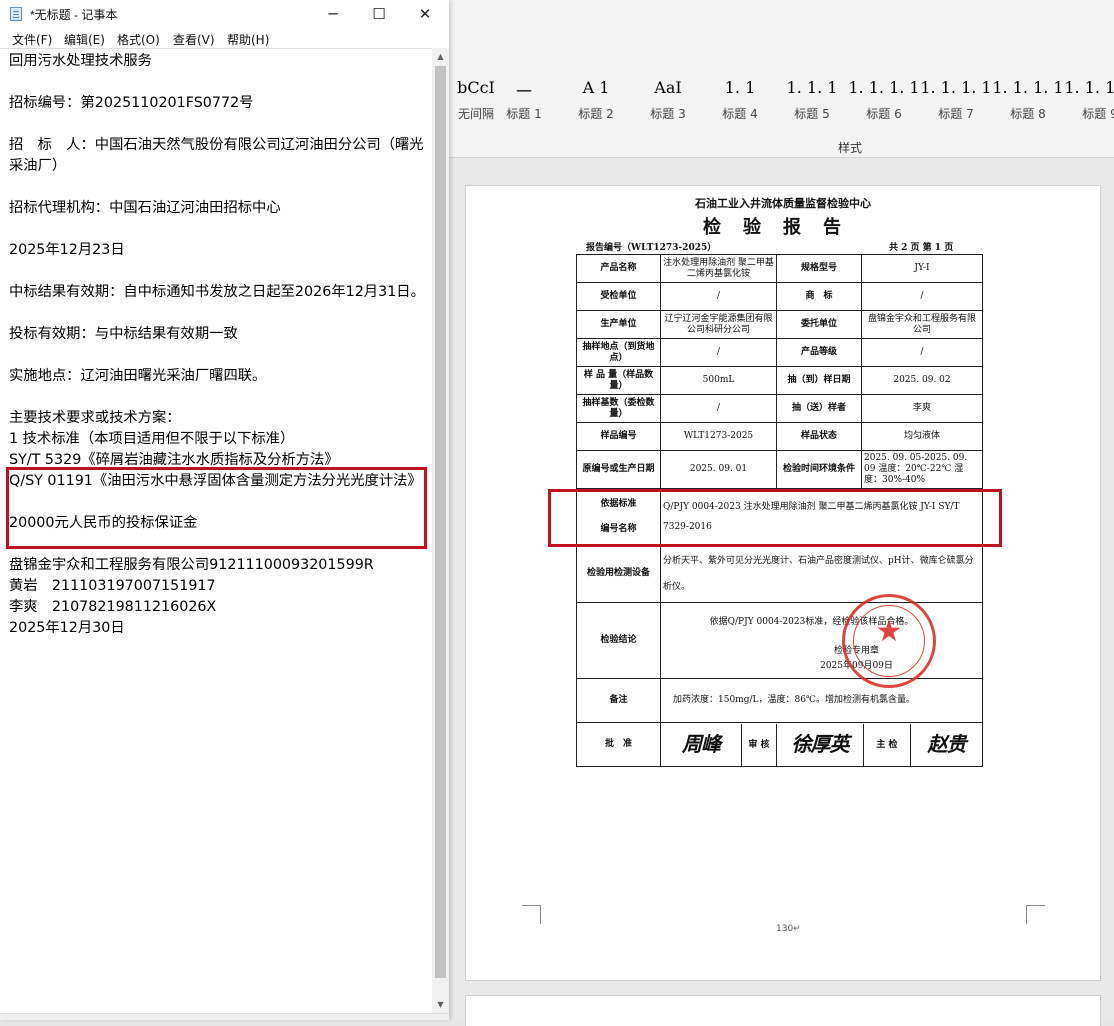 The image size is (1114, 1026). I want to click on signatures-cell: 周峰 审 核 徐厚英 主 检 赵贵, so click(821, 744).